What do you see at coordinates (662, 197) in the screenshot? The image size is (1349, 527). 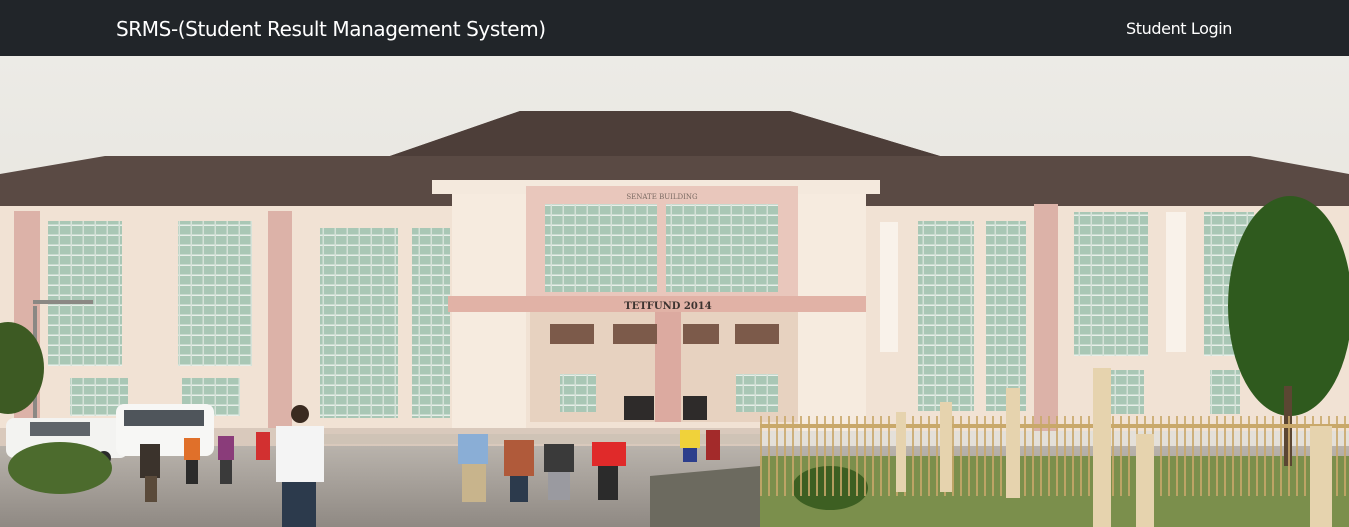 I see `senate-sign: SENATE BUILDING` at bounding box center [662, 197].